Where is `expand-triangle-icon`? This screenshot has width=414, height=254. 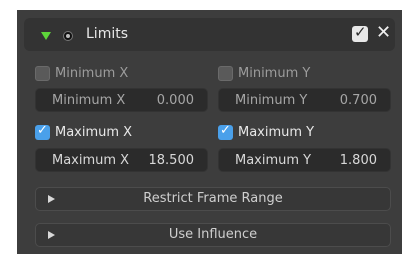
expand-triangle-icon is located at coordinates (46, 36).